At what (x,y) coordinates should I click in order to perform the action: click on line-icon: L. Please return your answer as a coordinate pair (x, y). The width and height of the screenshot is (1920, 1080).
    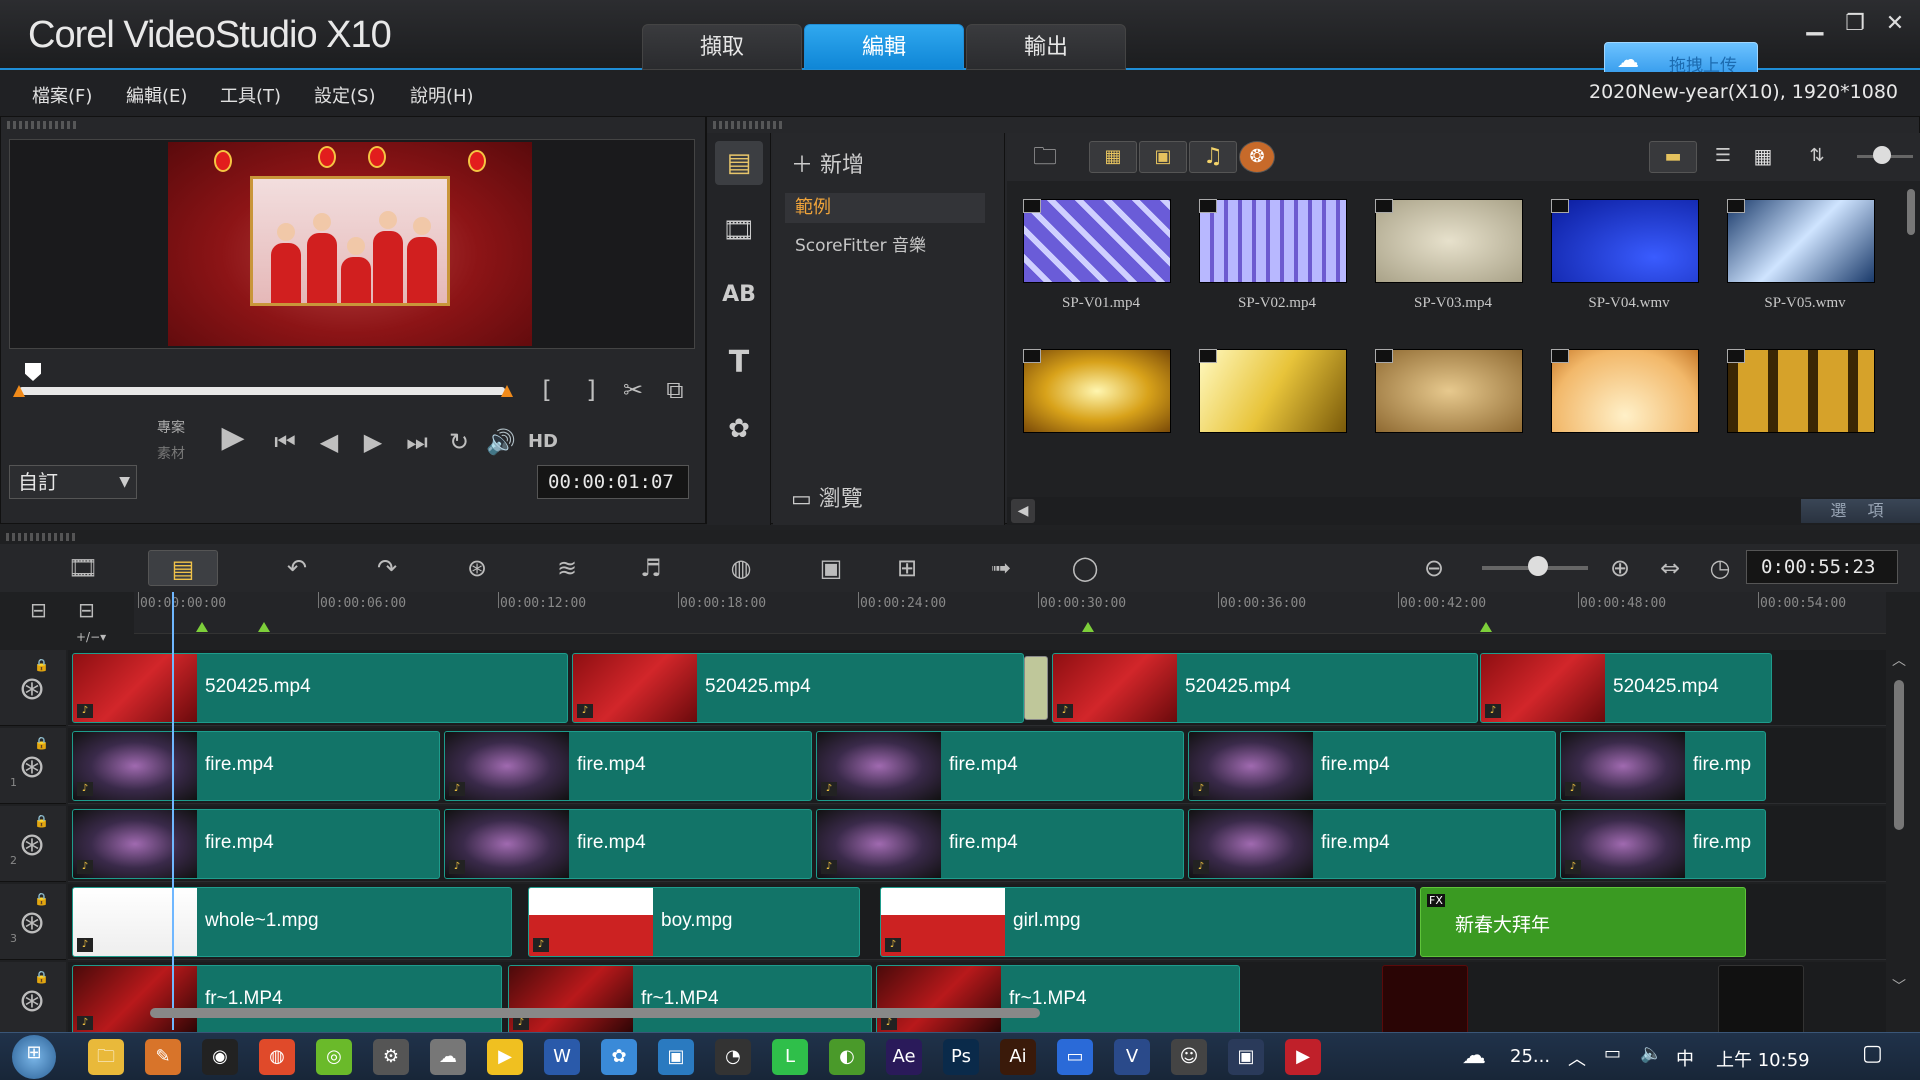
    Looking at the image, I should click on (790, 1057).